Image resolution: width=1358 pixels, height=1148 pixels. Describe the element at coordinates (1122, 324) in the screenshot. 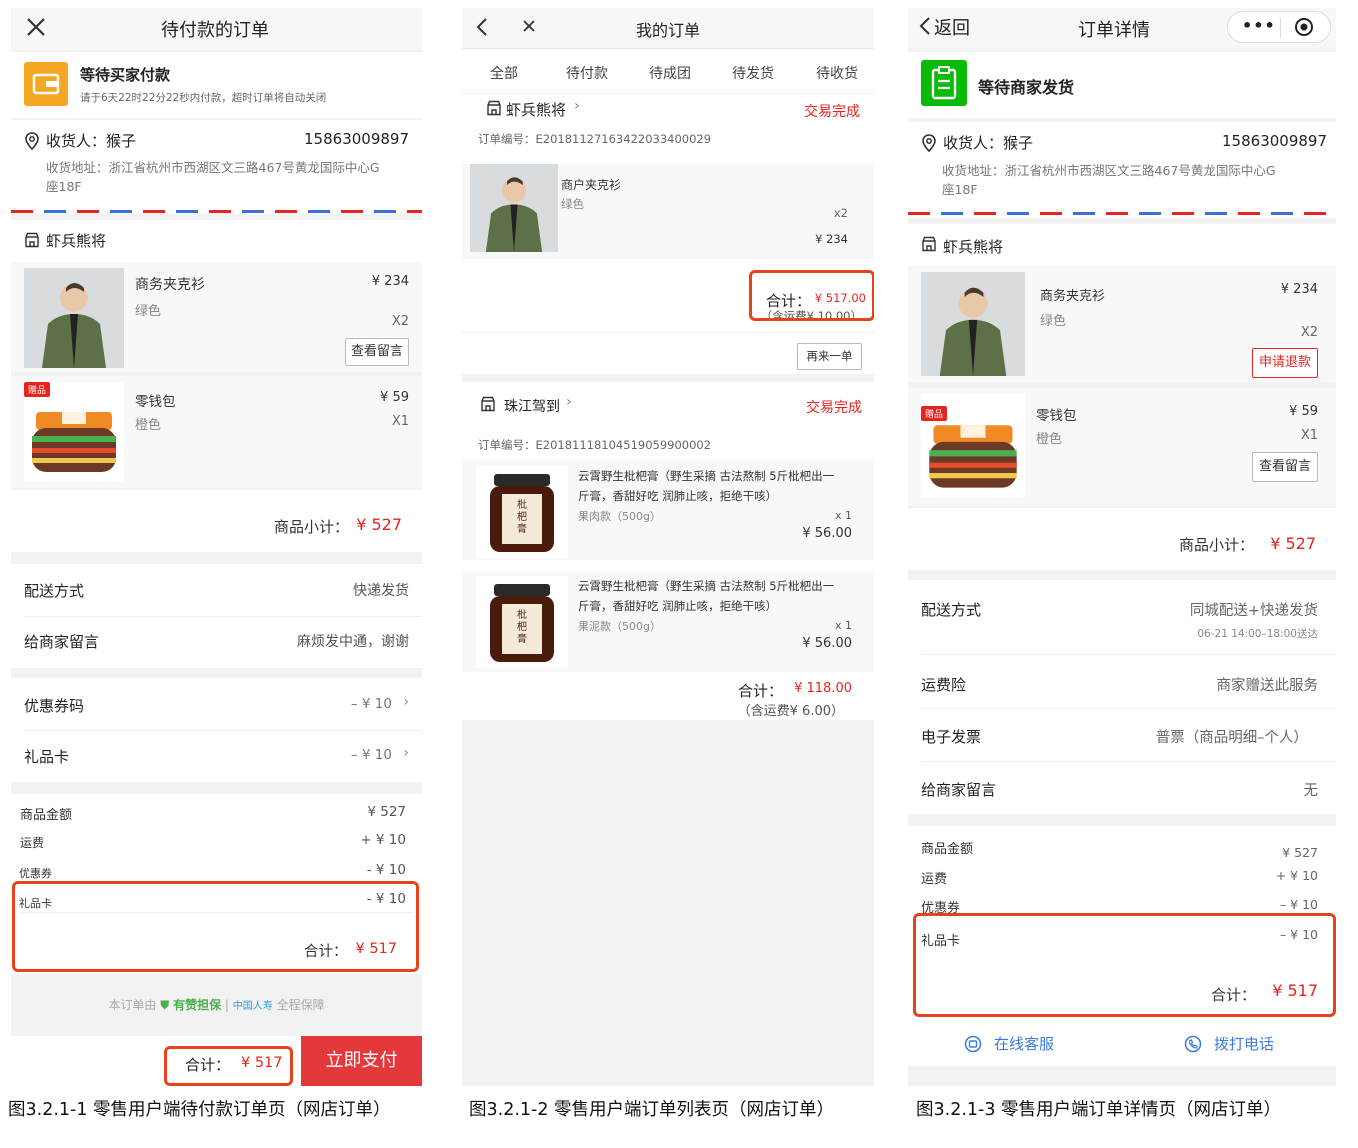

I see `order-item: 商务夹克衫 绿色 ¥ 234 X2 申请退款` at that location.